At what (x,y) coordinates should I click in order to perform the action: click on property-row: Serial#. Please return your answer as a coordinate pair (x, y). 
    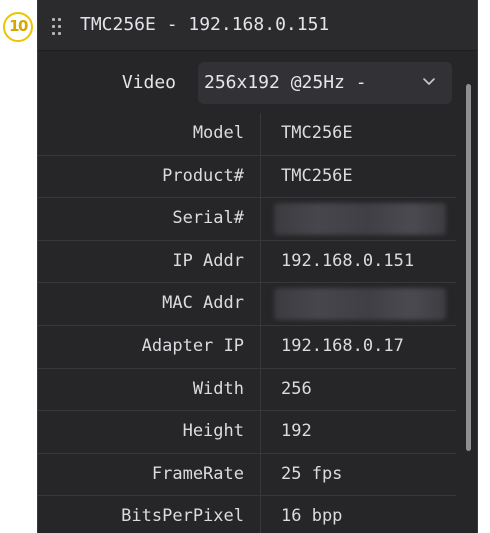
    Looking at the image, I should click on (247, 219).